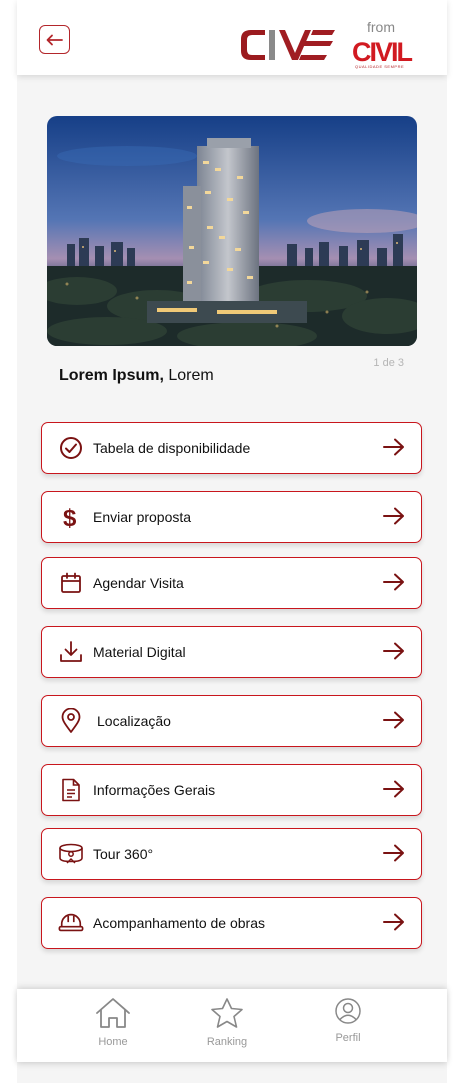  Describe the element at coordinates (154, 790) in the screenshot. I see `menu-item-label: Informações Gerais` at that location.